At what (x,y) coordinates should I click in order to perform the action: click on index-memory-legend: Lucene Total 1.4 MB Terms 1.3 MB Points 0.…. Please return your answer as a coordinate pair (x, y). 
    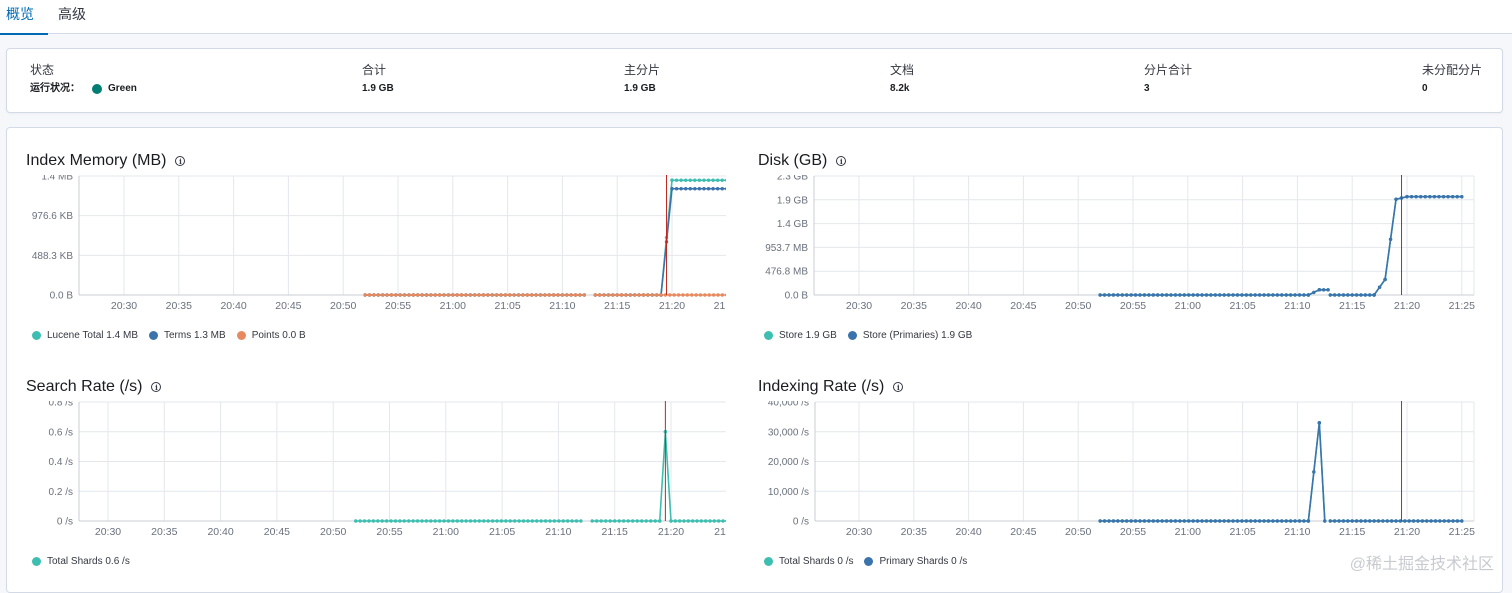
    Looking at the image, I should click on (174, 335).